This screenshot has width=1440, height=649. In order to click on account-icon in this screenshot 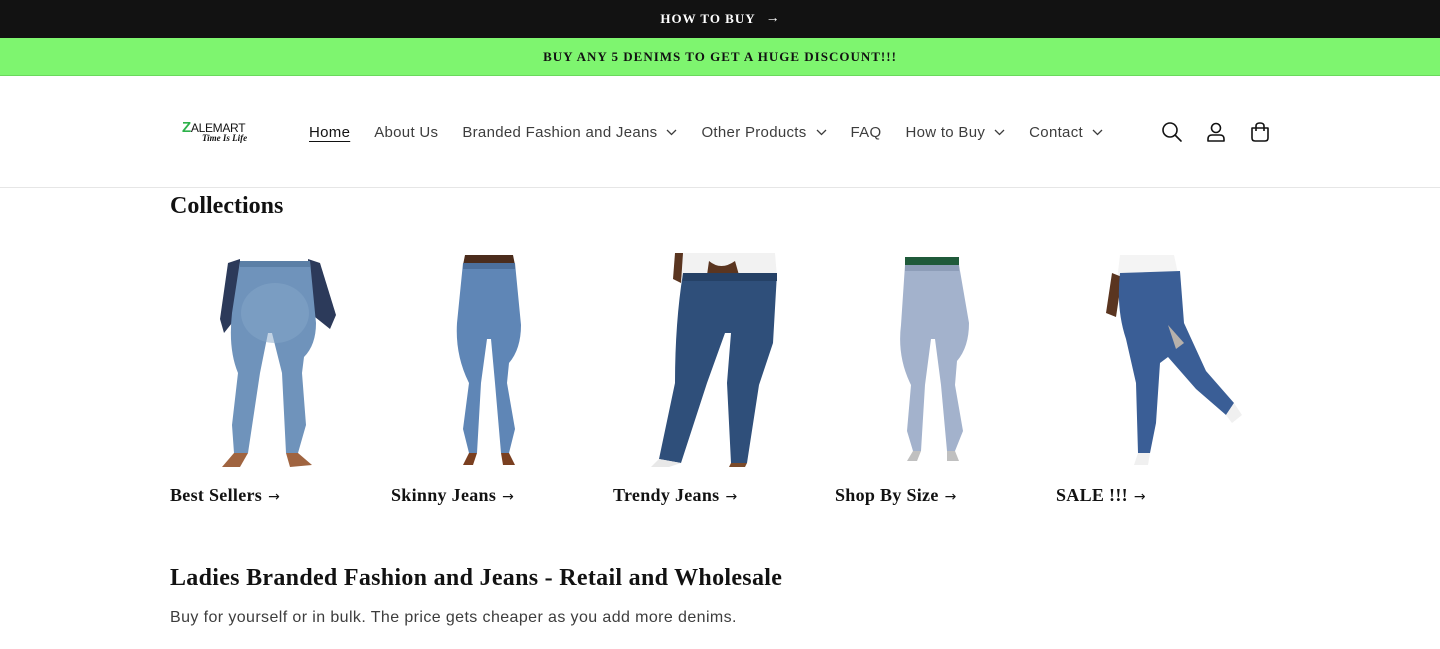, I will do `click(1216, 132)`.